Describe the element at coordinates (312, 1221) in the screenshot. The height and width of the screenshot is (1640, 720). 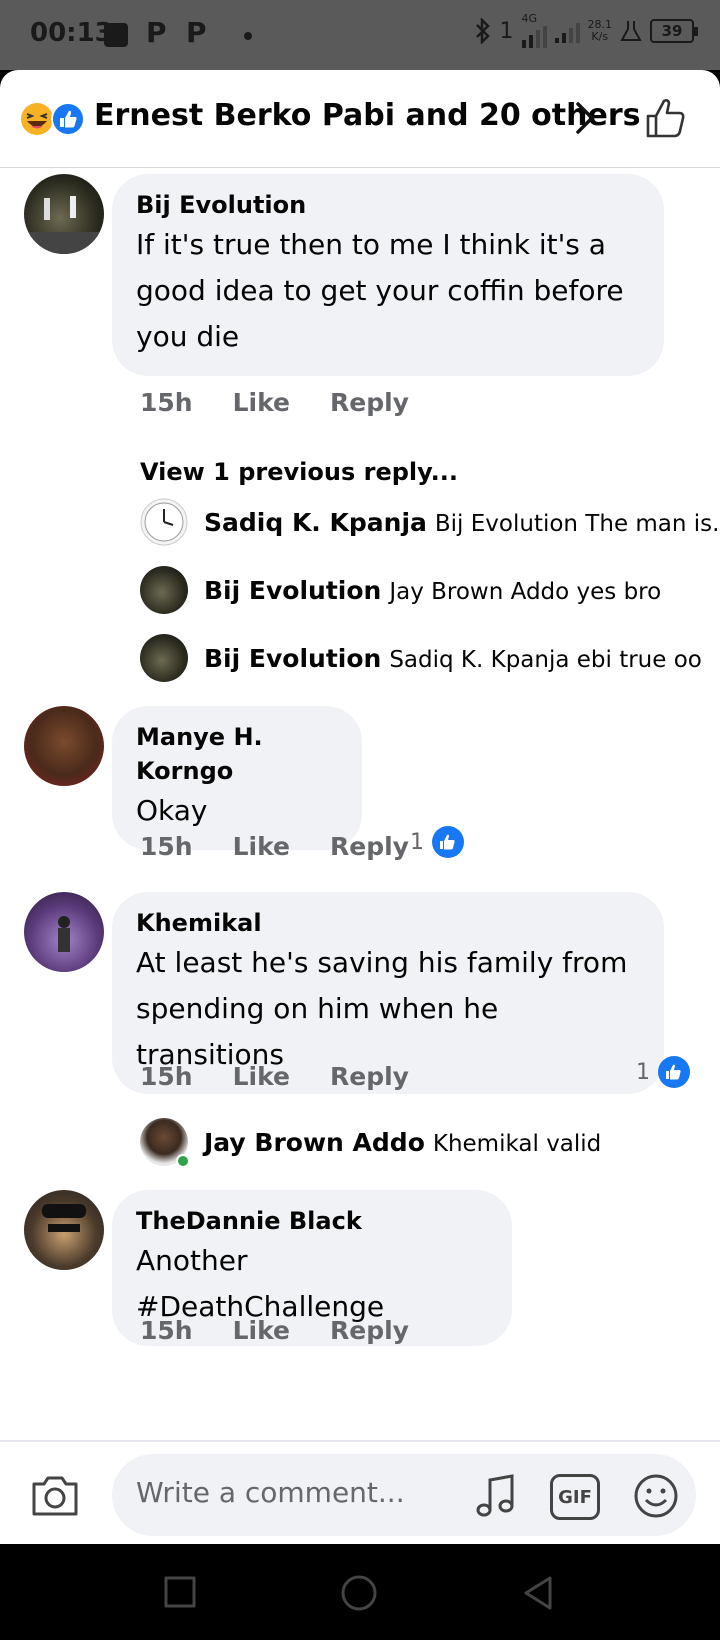
I see `comment-author: TheDannie Black` at that location.